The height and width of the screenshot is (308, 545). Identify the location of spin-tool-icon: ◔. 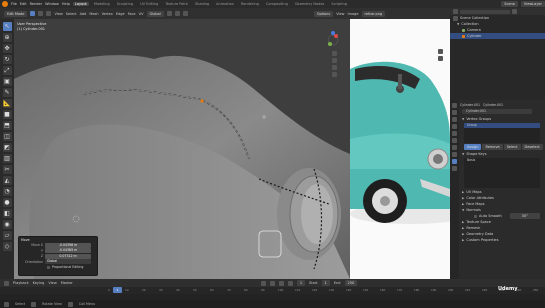
(7, 191).